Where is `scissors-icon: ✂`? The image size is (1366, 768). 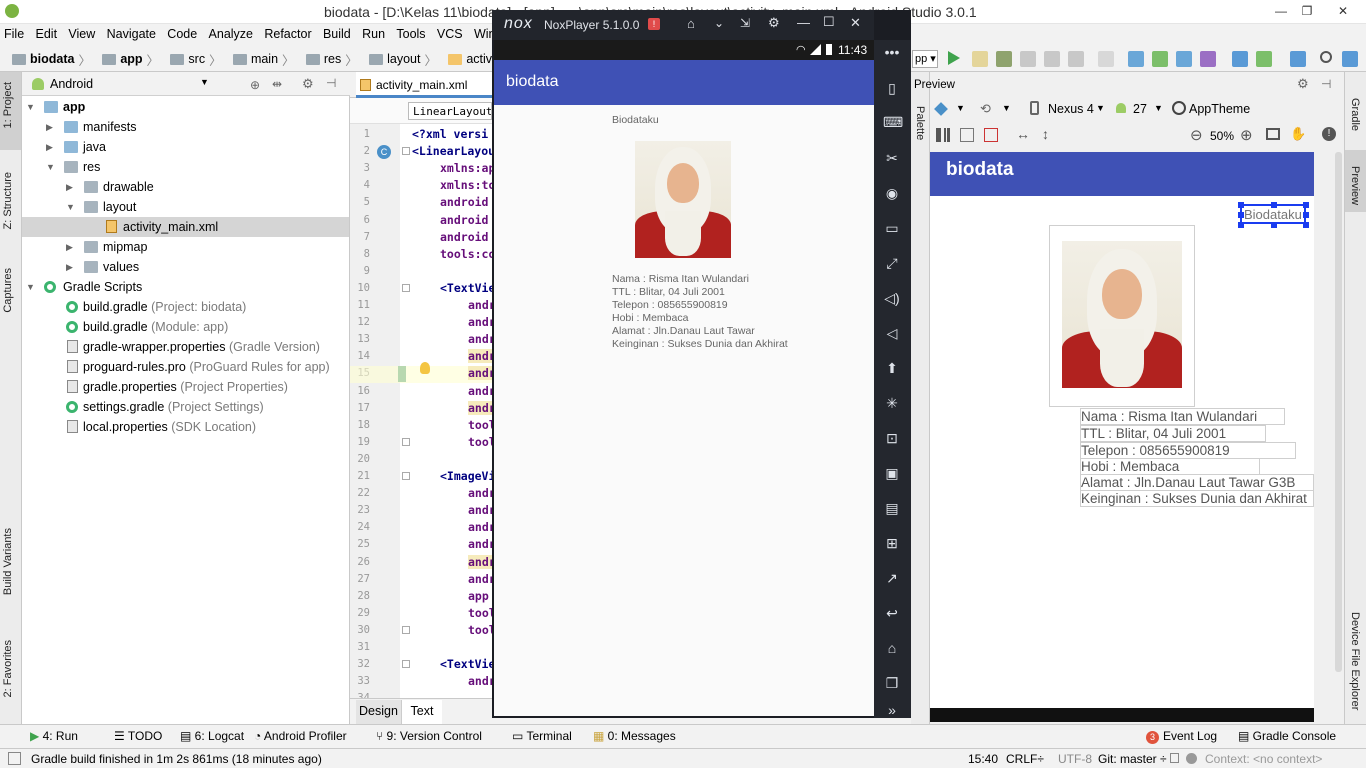
scissors-icon: ✂ is located at coordinates (892, 158).